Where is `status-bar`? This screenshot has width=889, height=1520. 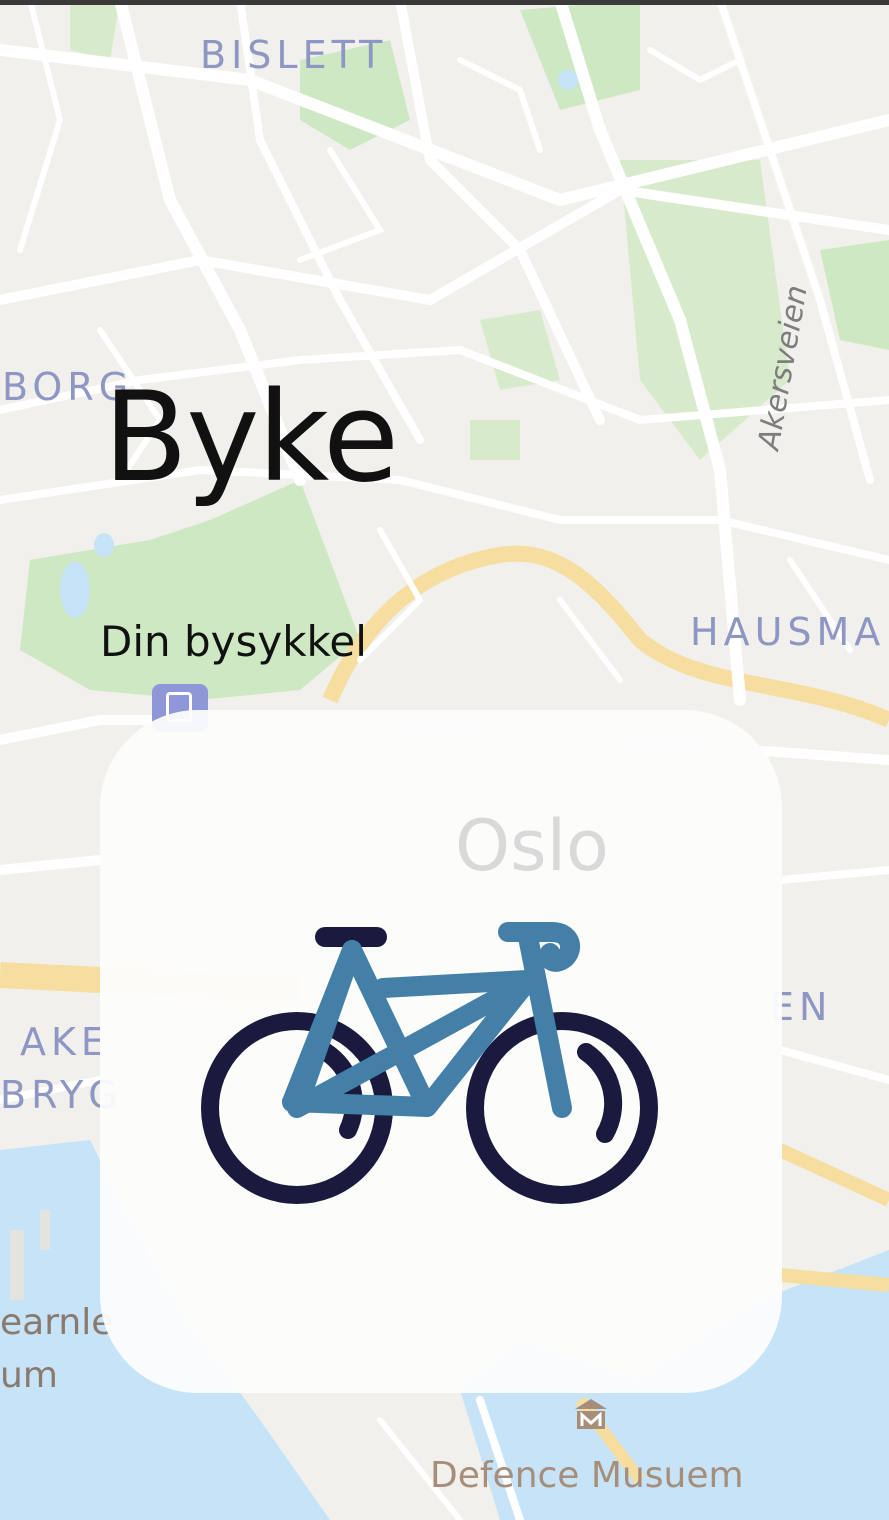
status-bar is located at coordinates (444, 2).